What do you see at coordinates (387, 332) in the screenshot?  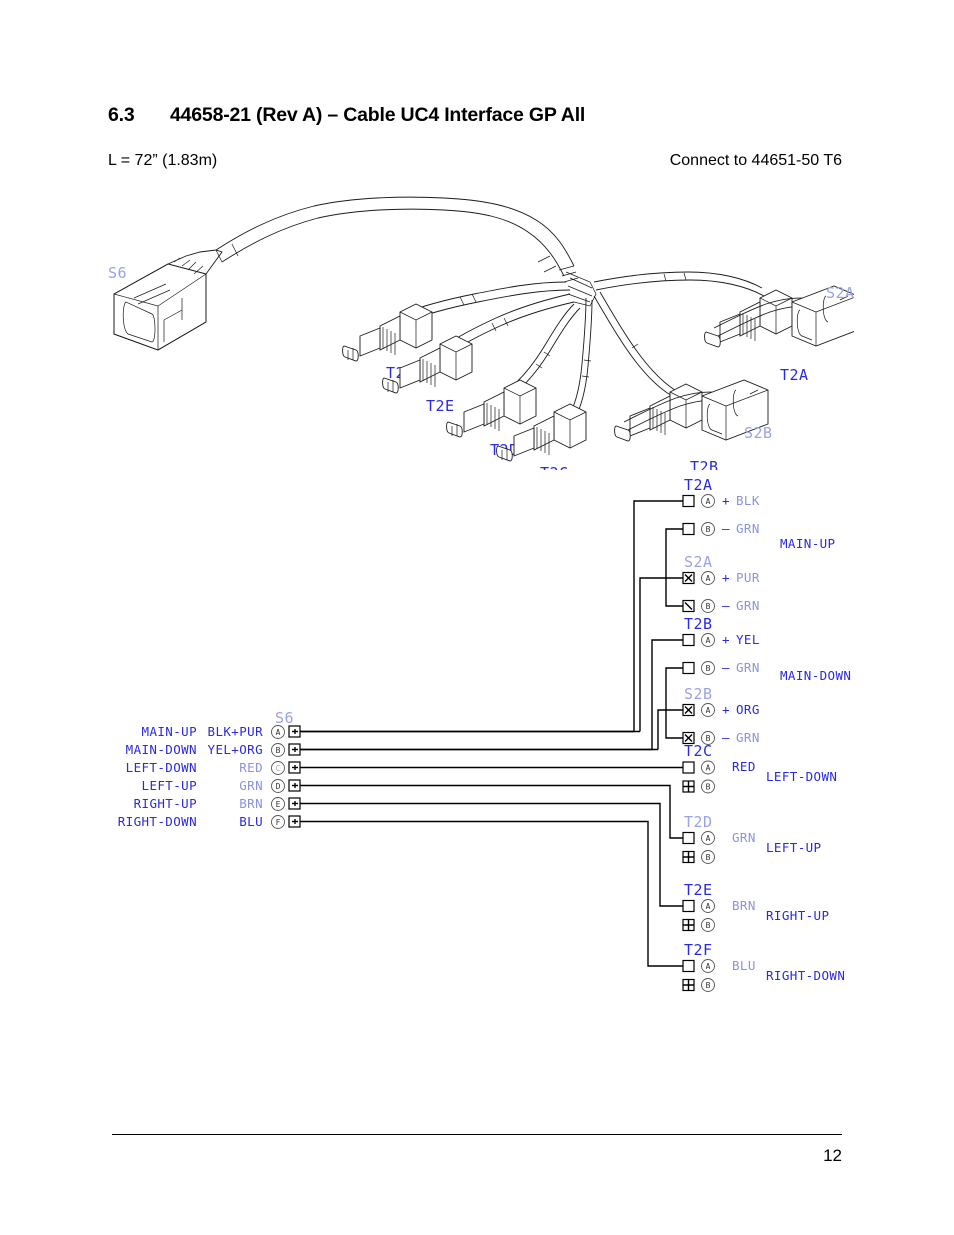 I see `t2f-connector-drawing` at bounding box center [387, 332].